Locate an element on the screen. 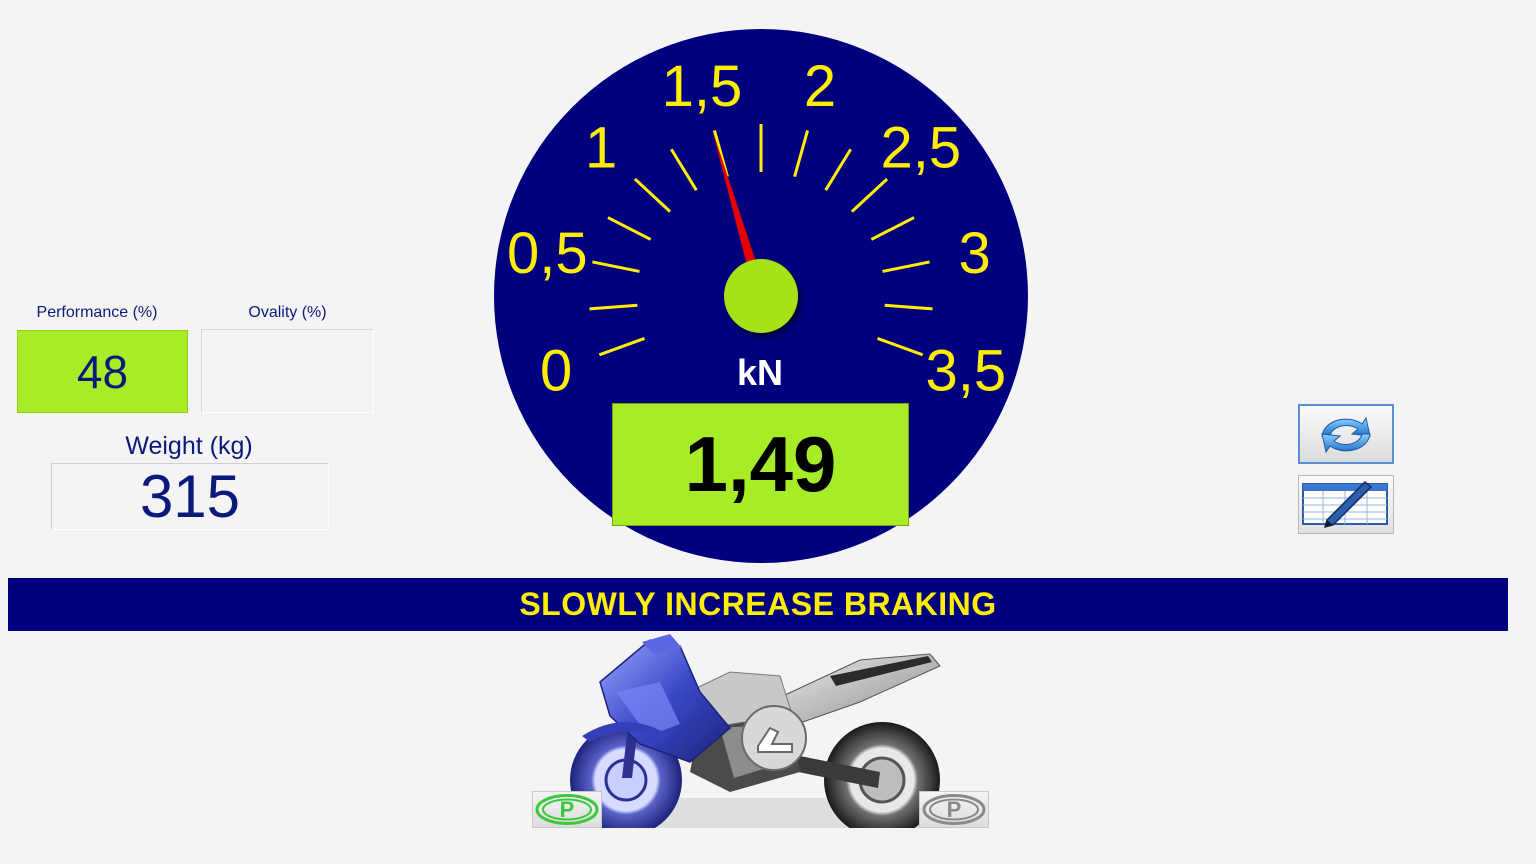  performance-value: 48 is located at coordinates (102, 371).